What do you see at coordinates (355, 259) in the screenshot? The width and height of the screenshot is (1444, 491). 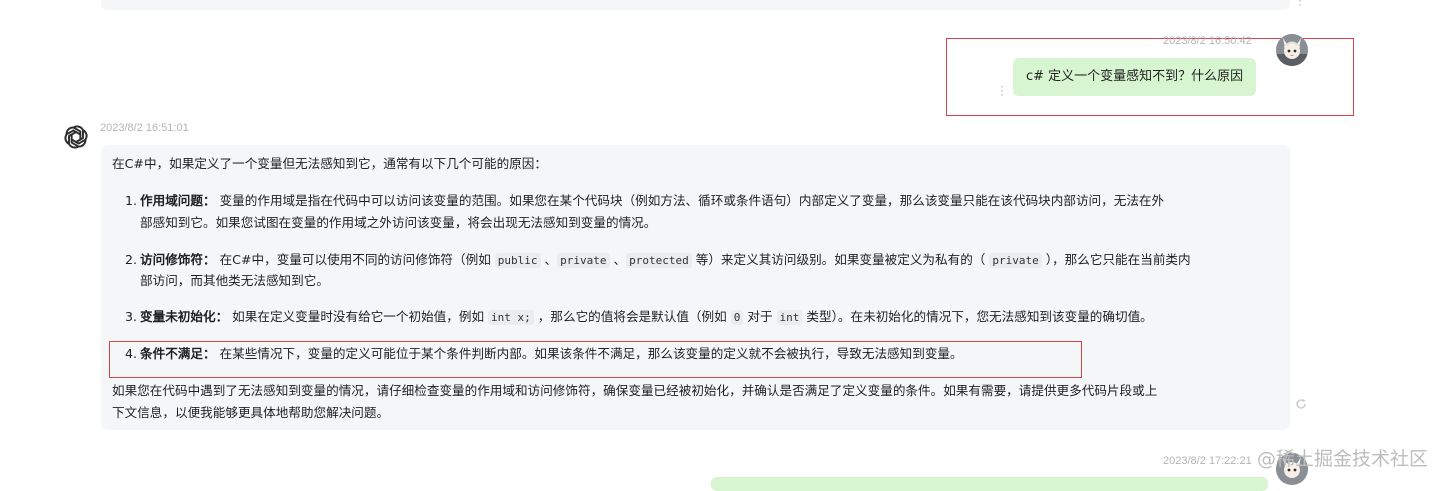 I see `list-item-text: 在C#中，变量可以使用不同的访问修饰符（例如` at bounding box center [355, 259].